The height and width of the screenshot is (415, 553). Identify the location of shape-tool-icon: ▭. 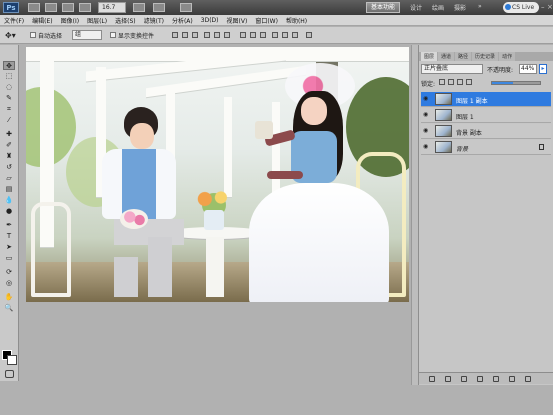
(9, 258).